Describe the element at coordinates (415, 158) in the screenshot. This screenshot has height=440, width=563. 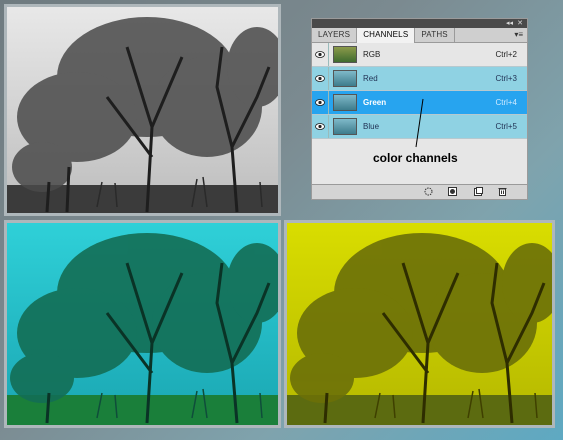
I see `annotation-label: color channels` at that location.